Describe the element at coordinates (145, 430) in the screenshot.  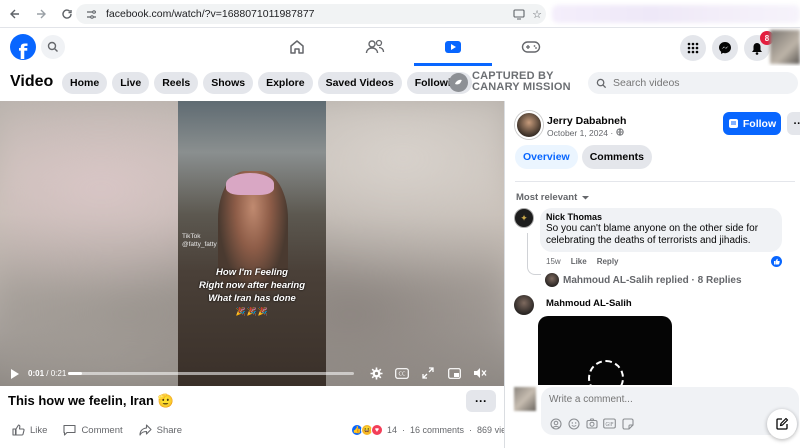
I see `share-icon` at that location.